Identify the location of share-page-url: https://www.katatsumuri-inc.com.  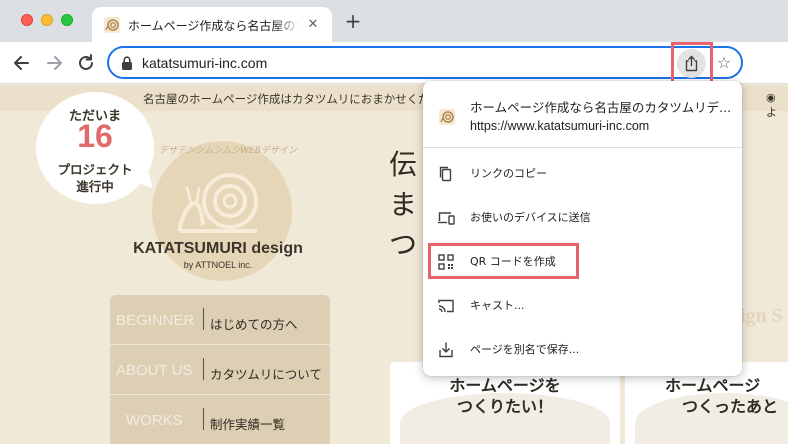
(560, 126).